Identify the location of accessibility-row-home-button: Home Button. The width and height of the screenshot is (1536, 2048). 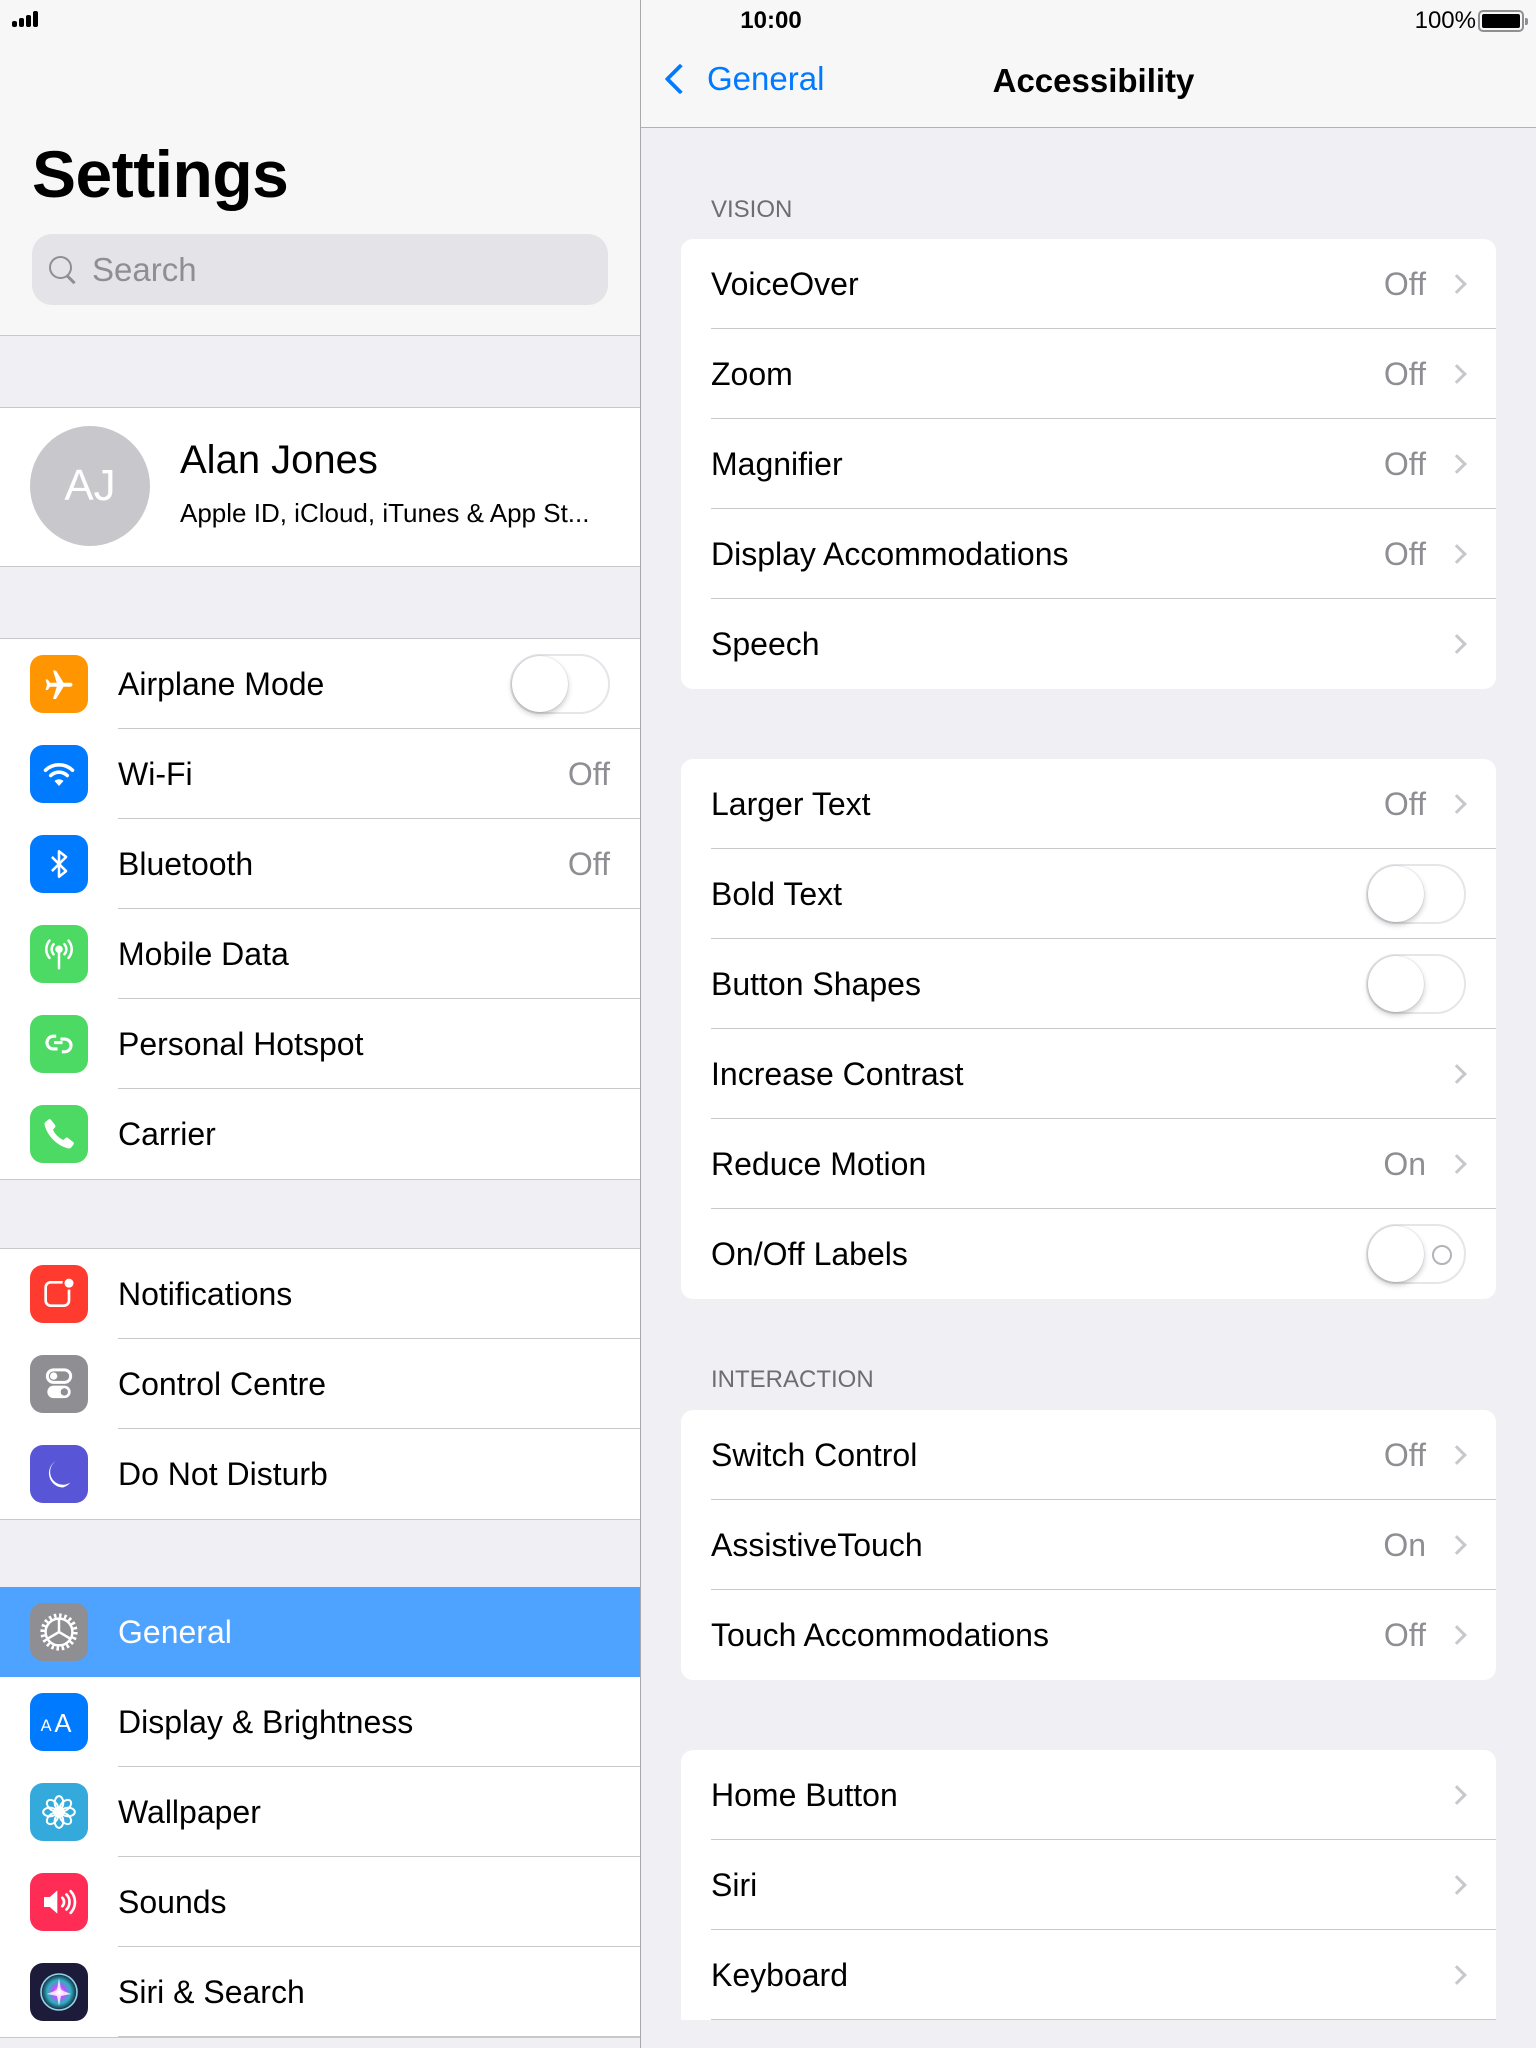
(1088, 1795).